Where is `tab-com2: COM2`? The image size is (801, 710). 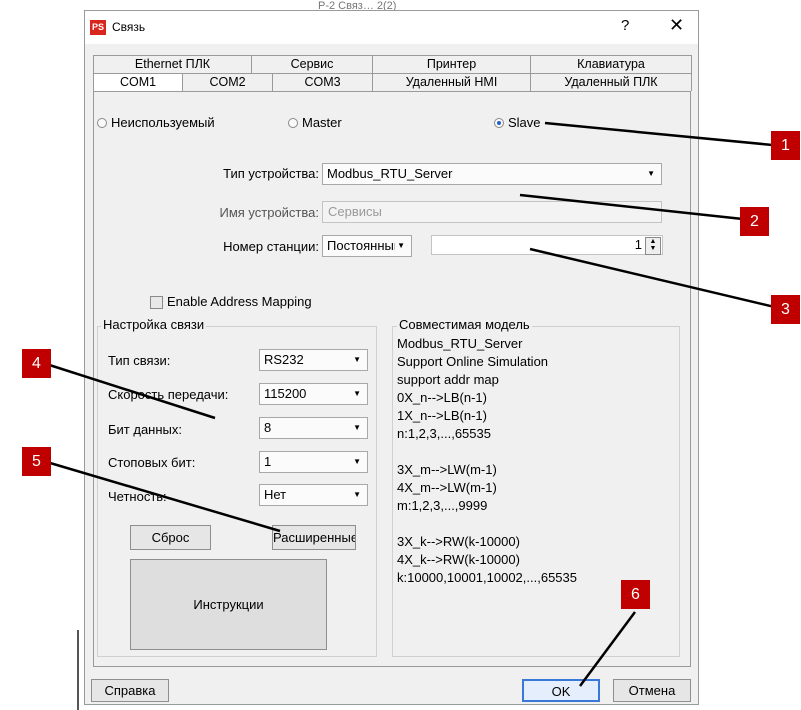
tab-com2: COM2 is located at coordinates (227, 82).